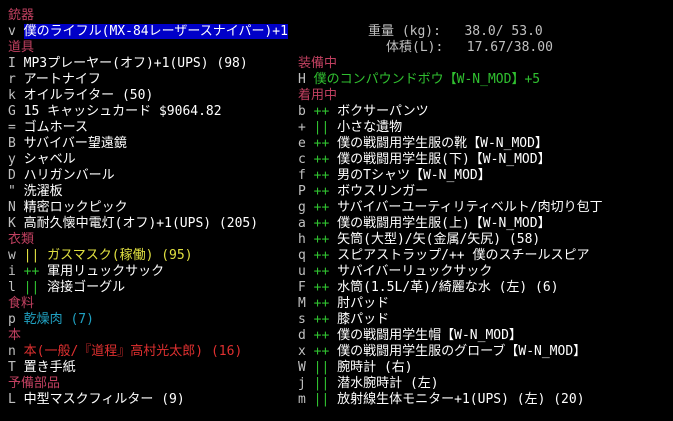  Describe the element at coordinates (302, 367) in the screenshot. I see `item-letter: W` at that location.